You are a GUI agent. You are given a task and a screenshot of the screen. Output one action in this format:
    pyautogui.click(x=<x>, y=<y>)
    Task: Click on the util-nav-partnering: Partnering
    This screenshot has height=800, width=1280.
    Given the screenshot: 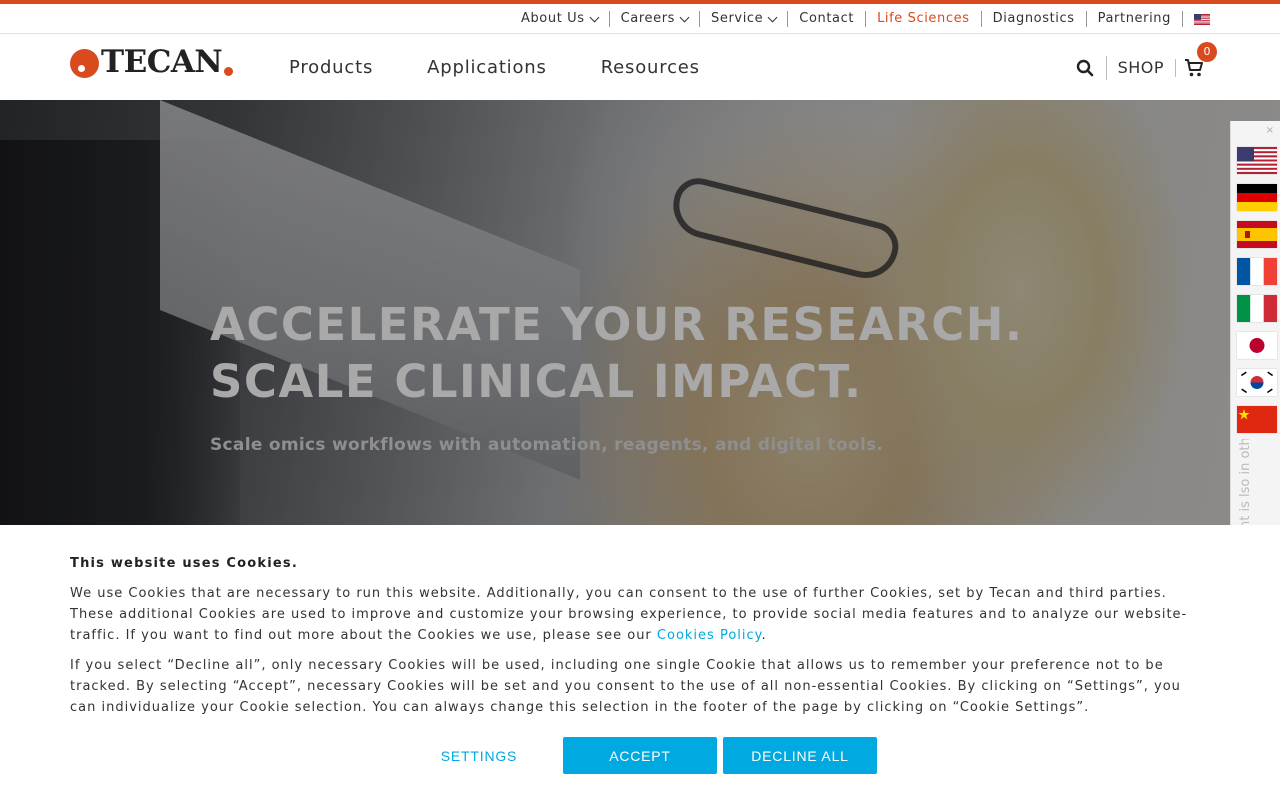 What is the action you would take?
    pyautogui.click(x=1135, y=19)
    